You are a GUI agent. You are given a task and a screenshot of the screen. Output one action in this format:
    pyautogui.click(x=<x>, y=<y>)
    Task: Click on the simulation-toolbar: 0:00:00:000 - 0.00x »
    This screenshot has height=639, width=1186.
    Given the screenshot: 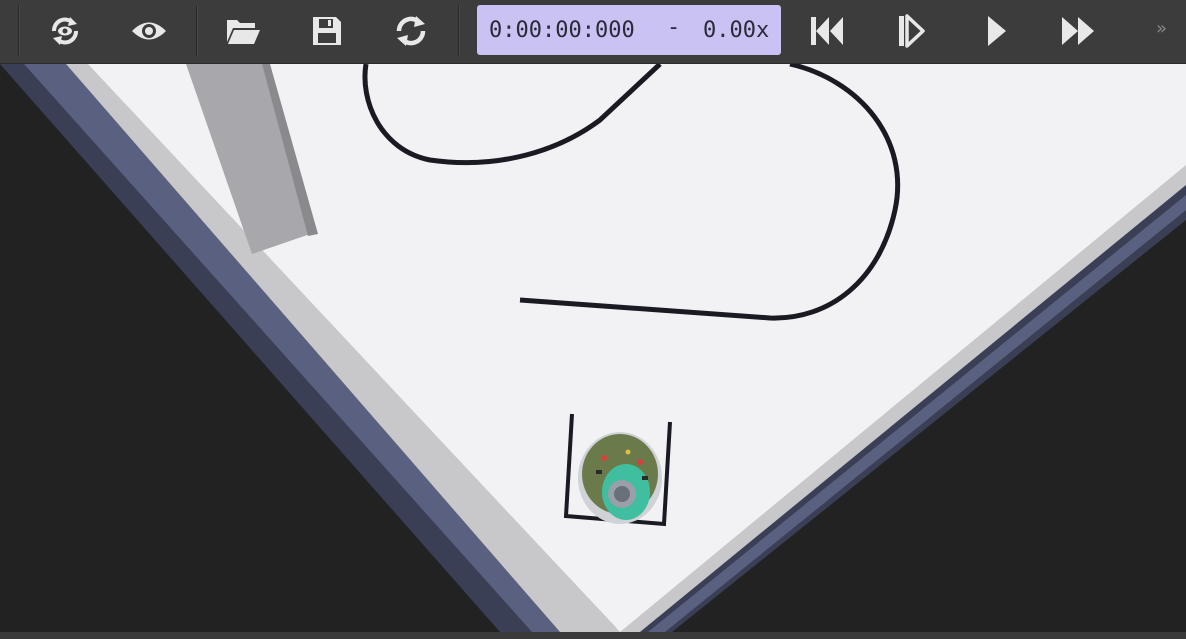 What is the action you would take?
    pyautogui.click(x=593, y=32)
    